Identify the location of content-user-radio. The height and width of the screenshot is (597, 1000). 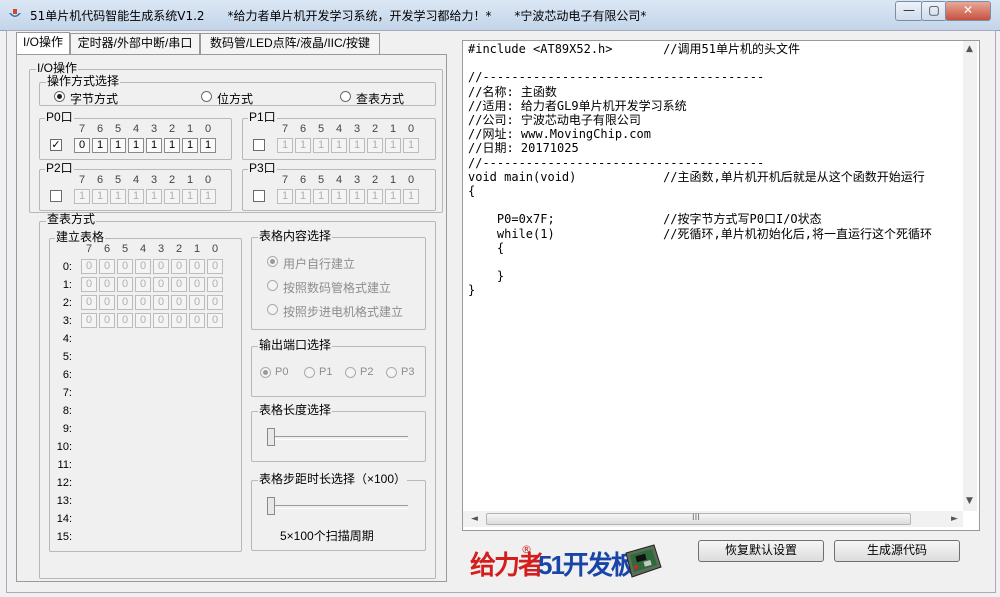
(272, 261).